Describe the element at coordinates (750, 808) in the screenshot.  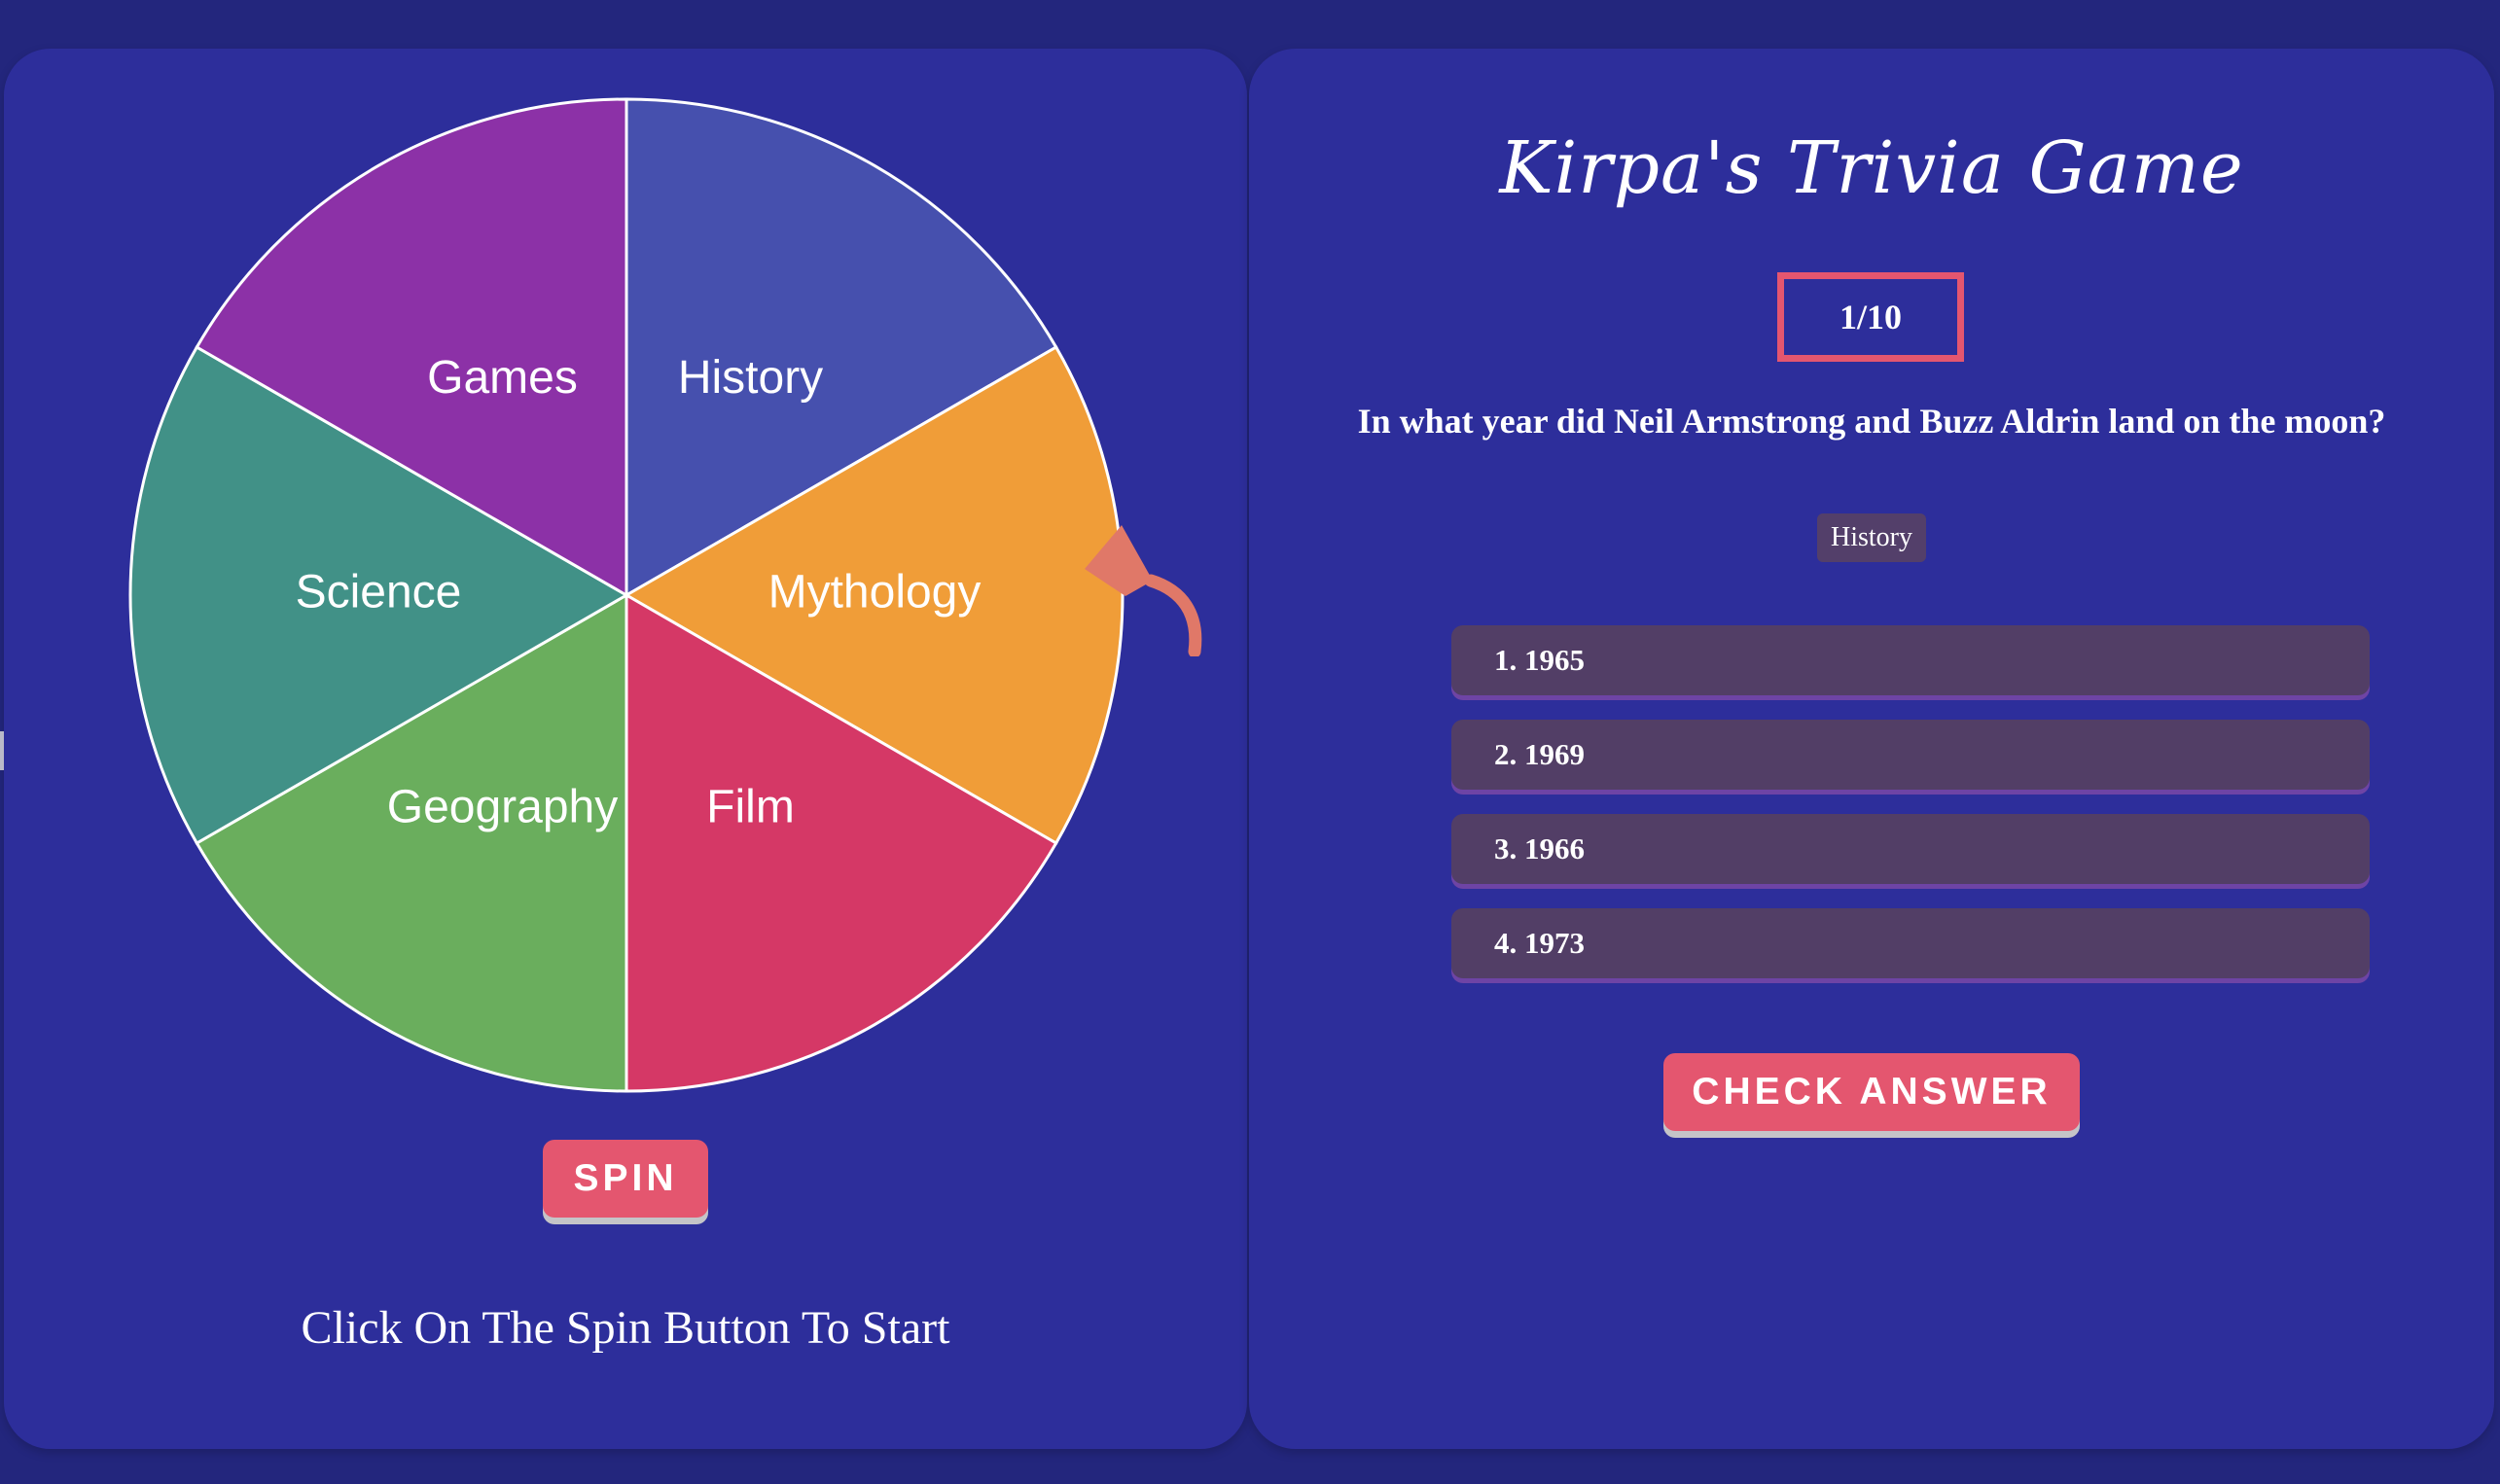
I see `wheel-label-film: Film` at that location.